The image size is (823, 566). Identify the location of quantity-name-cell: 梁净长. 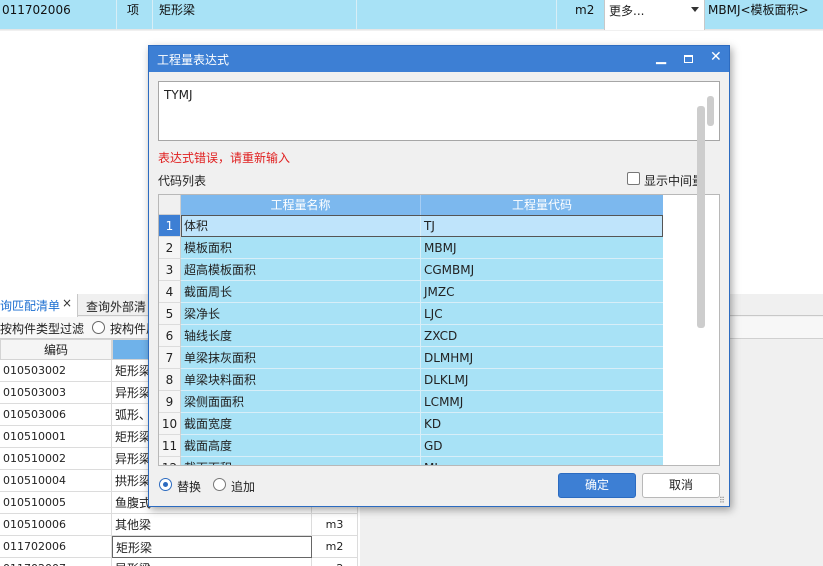
(301, 314).